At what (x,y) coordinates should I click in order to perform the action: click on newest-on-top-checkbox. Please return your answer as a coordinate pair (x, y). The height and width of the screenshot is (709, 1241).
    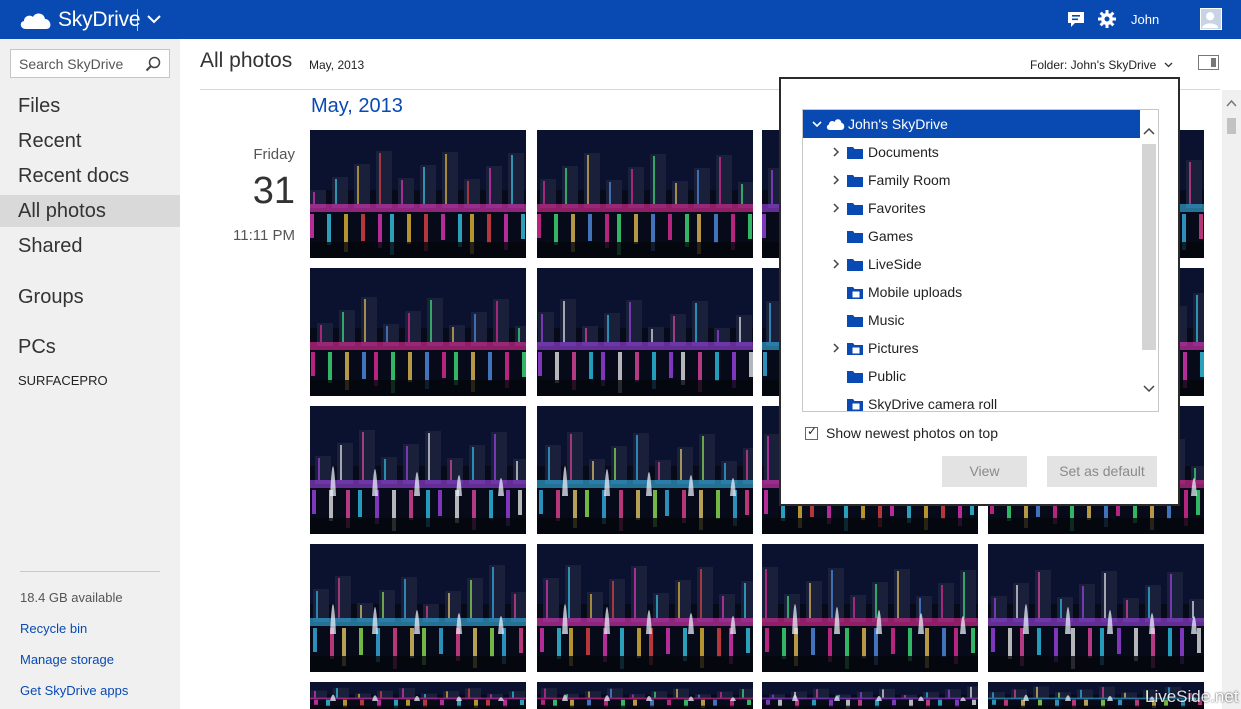
    Looking at the image, I should click on (811, 432).